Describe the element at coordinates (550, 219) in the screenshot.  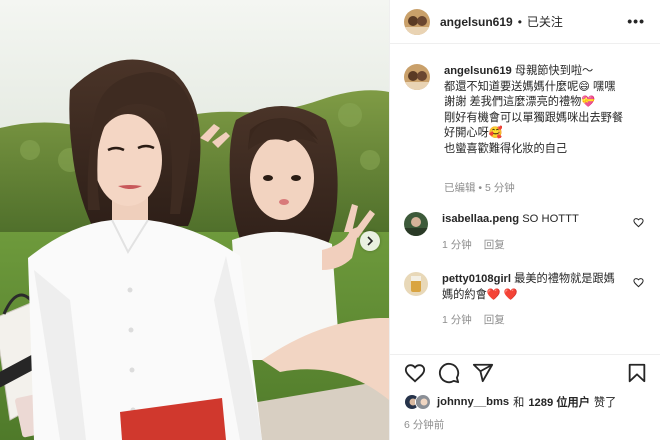
I see `comment-text: SO HOTTT` at that location.